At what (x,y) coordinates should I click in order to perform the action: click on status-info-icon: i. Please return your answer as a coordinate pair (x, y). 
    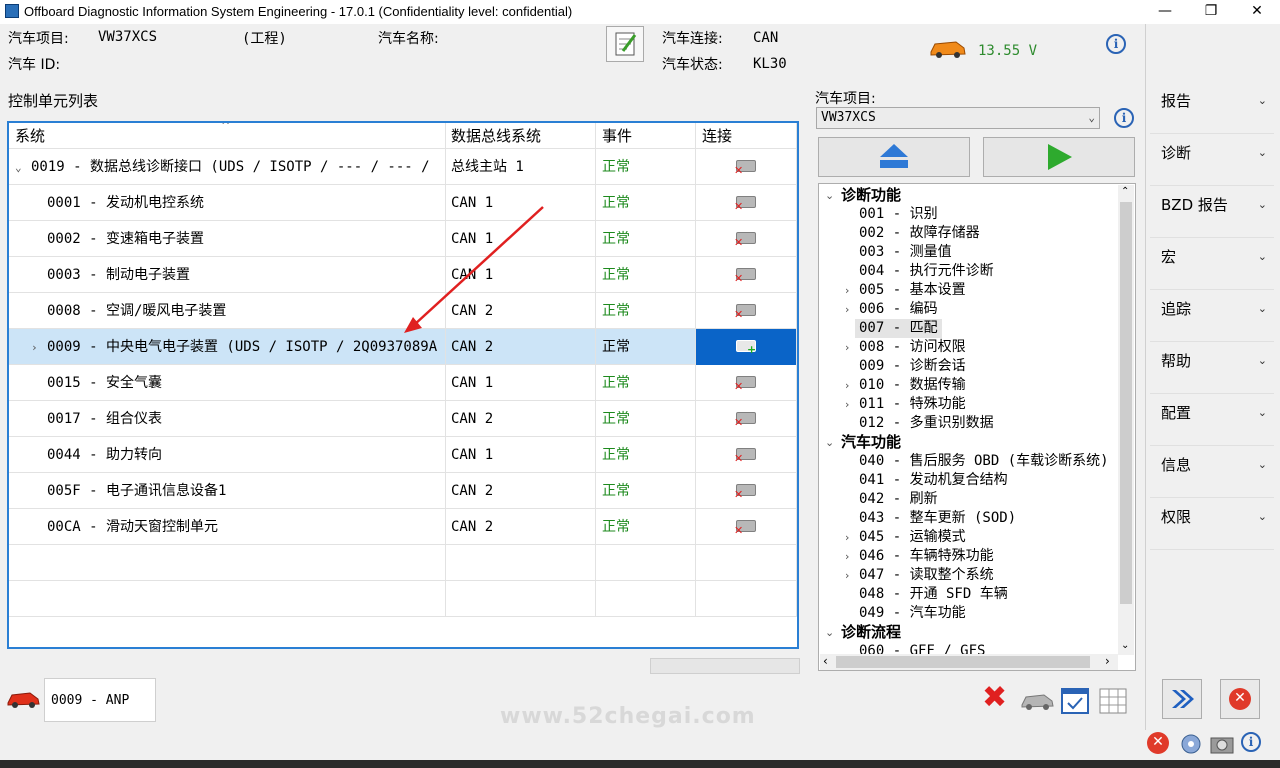
    Looking at the image, I should click on (1251, 742).